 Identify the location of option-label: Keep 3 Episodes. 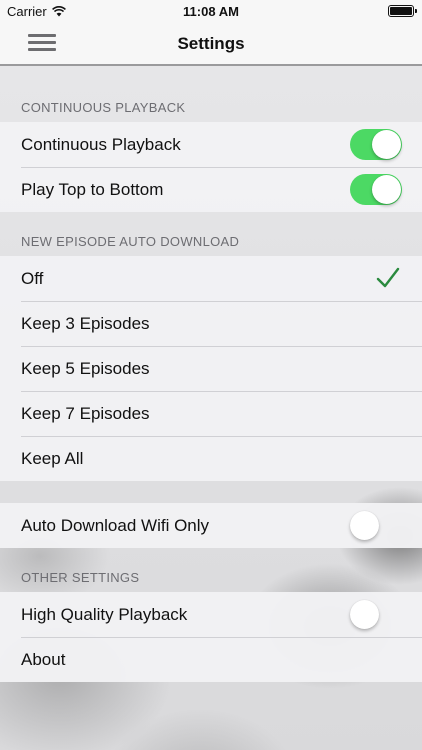
(85, 323).